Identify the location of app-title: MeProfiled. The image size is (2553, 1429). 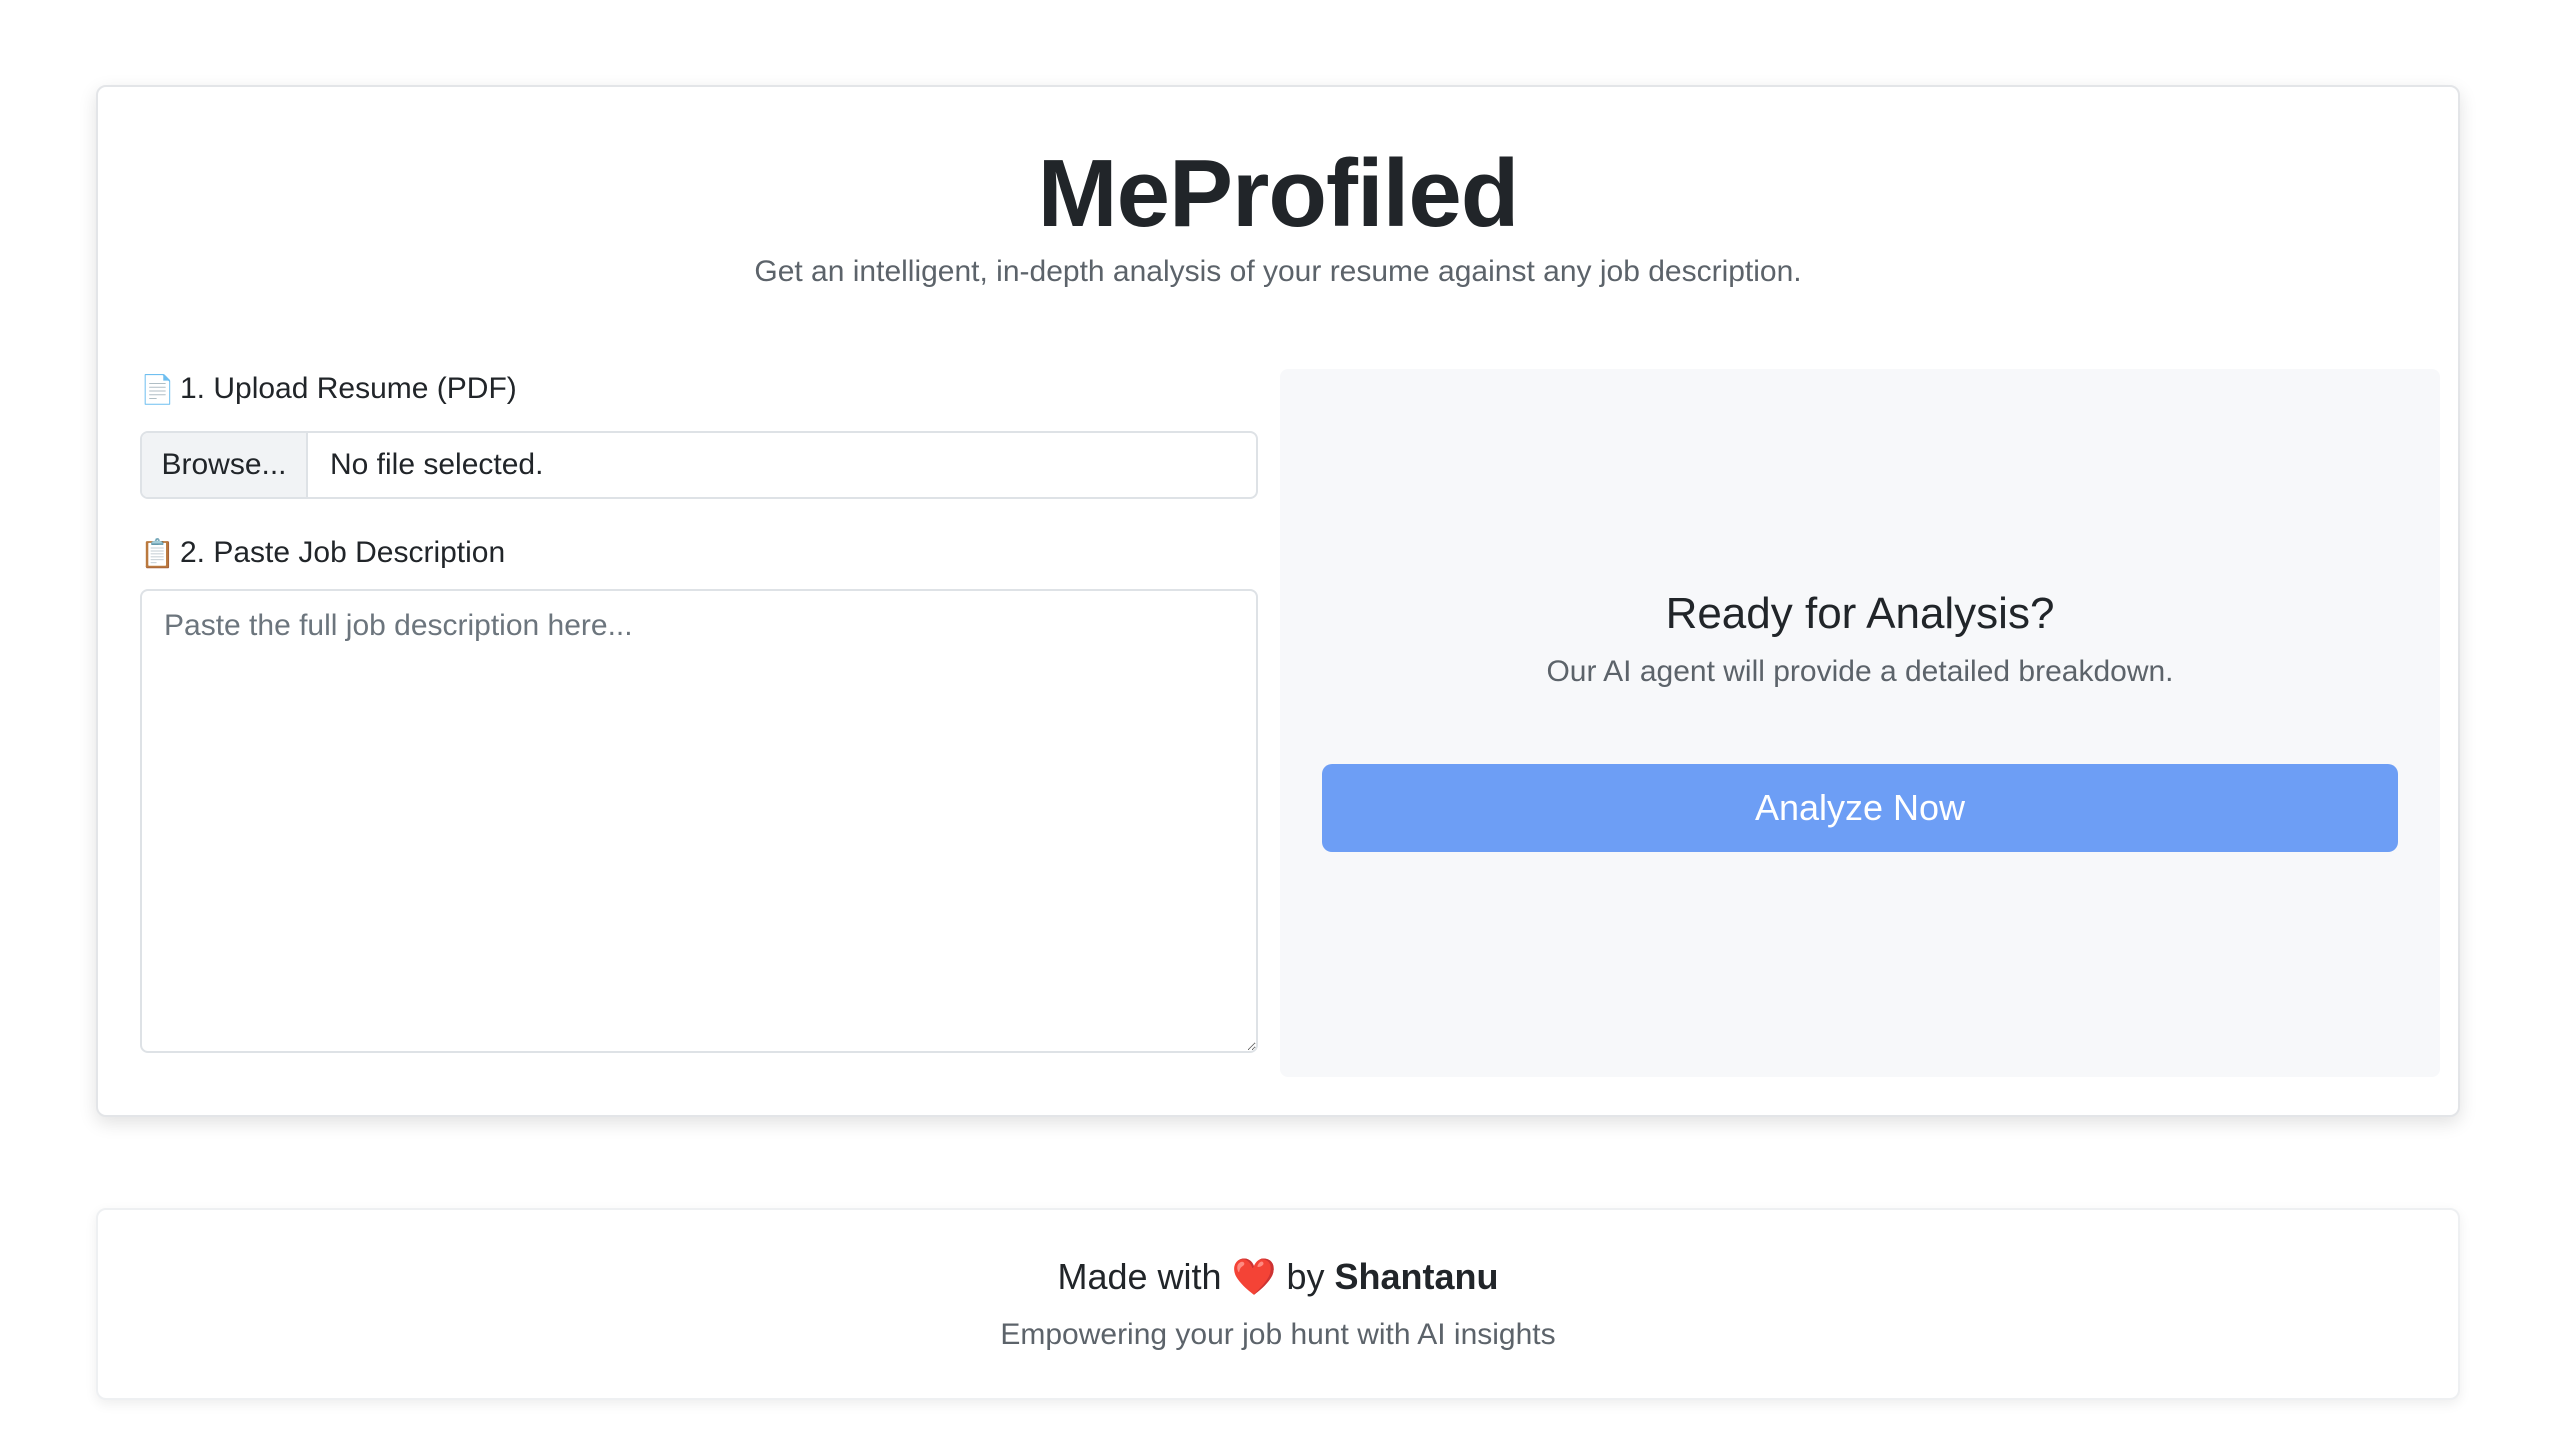
(1278, 193).